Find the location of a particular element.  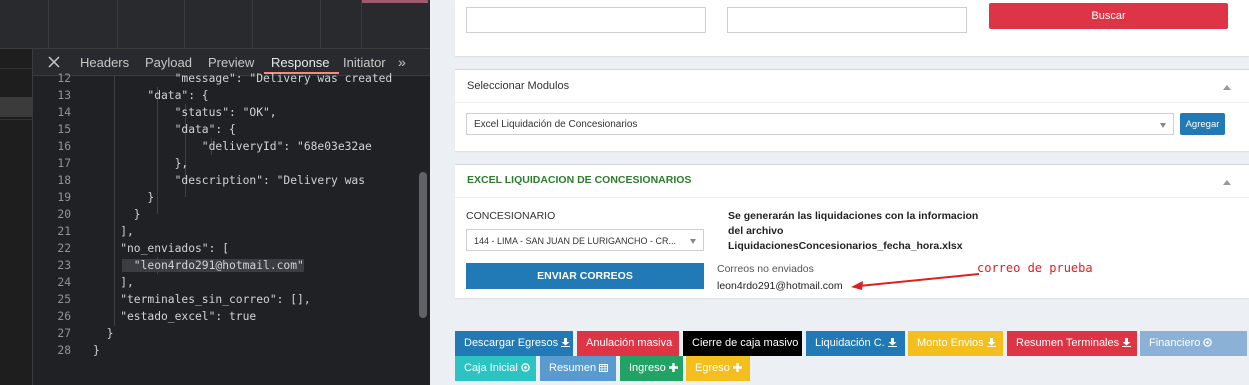

action-button-label: Resumen is located at coordinates (573, 368).